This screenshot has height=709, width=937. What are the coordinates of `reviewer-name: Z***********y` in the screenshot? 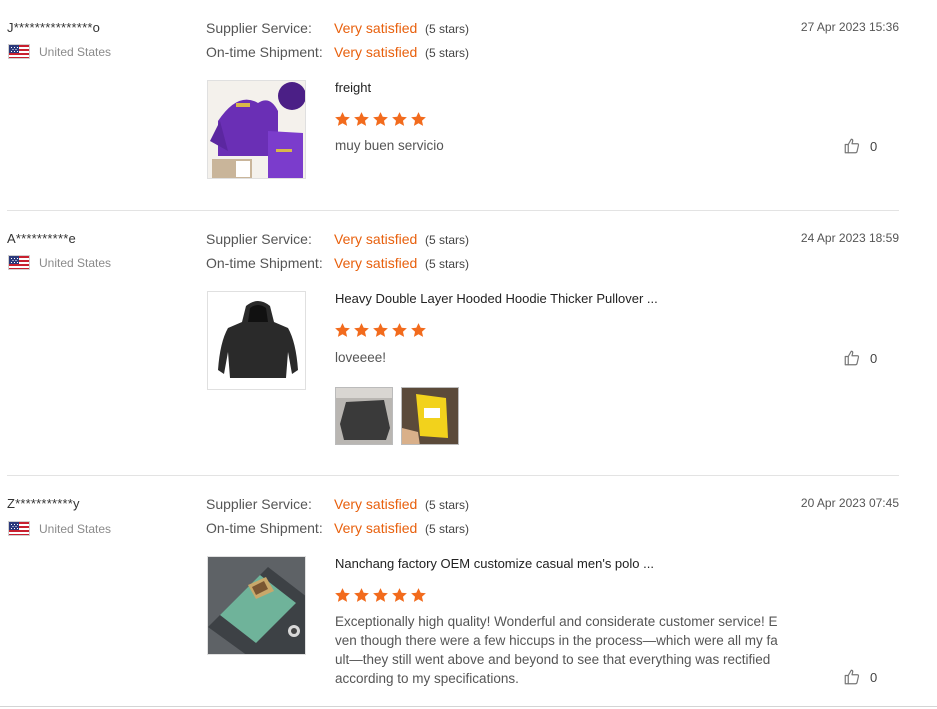 It's located at (43, 503).